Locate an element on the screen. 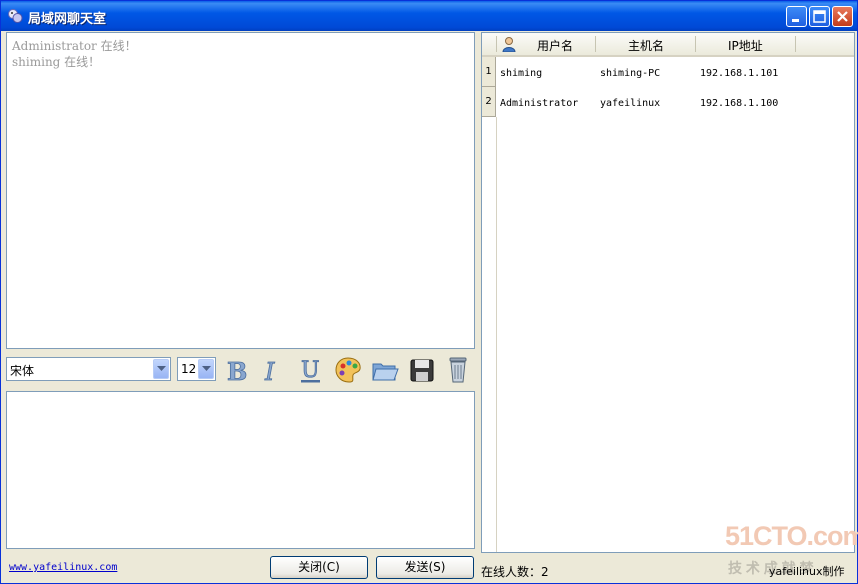 The width and height of the screenshot is (858, 584). open-file-button is located at coordinates (385, 370).